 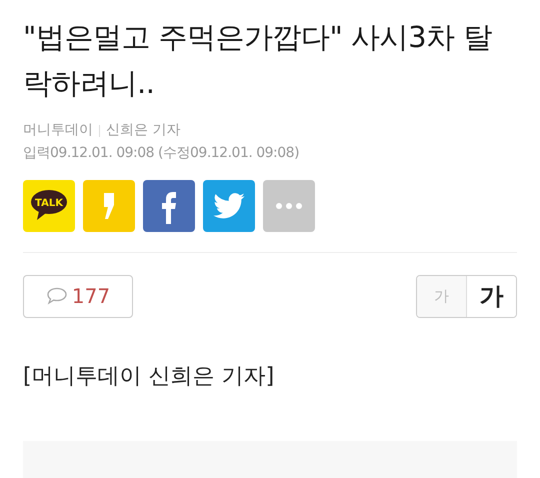 I want to click on source-name: 머니투데이, so click(x=58, y=130).